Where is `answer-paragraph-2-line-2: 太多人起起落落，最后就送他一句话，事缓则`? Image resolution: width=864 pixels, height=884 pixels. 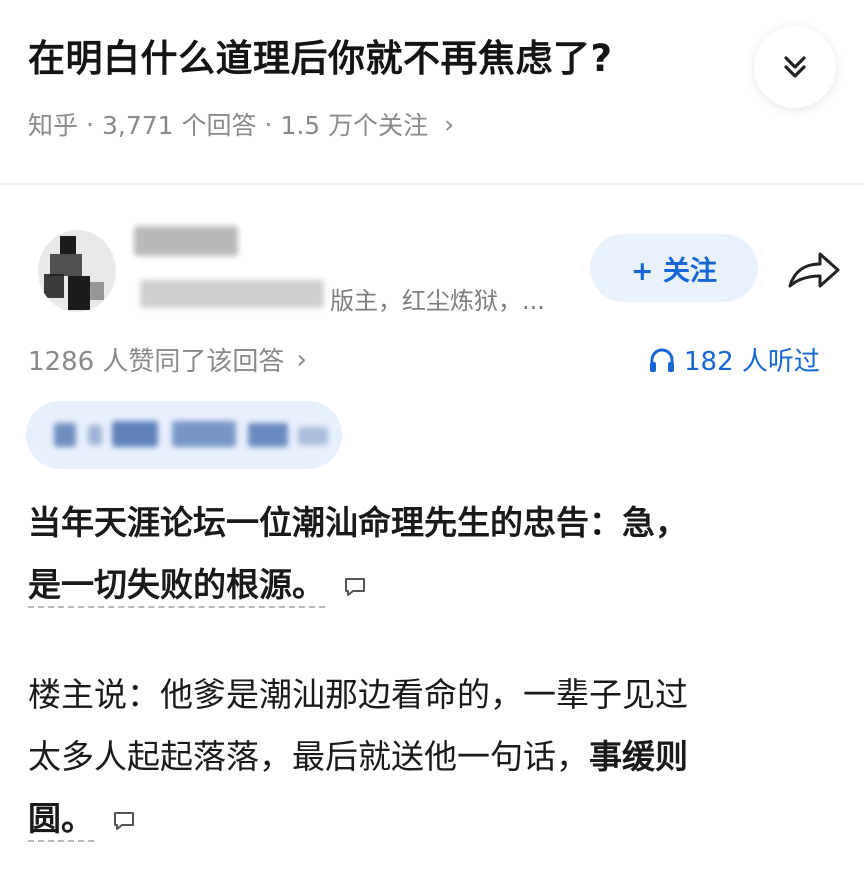
answer-paragraph-2-line-2: 太多人起起落落，最后就送他一句话，事缓则 is located at coordinates (358, 757).